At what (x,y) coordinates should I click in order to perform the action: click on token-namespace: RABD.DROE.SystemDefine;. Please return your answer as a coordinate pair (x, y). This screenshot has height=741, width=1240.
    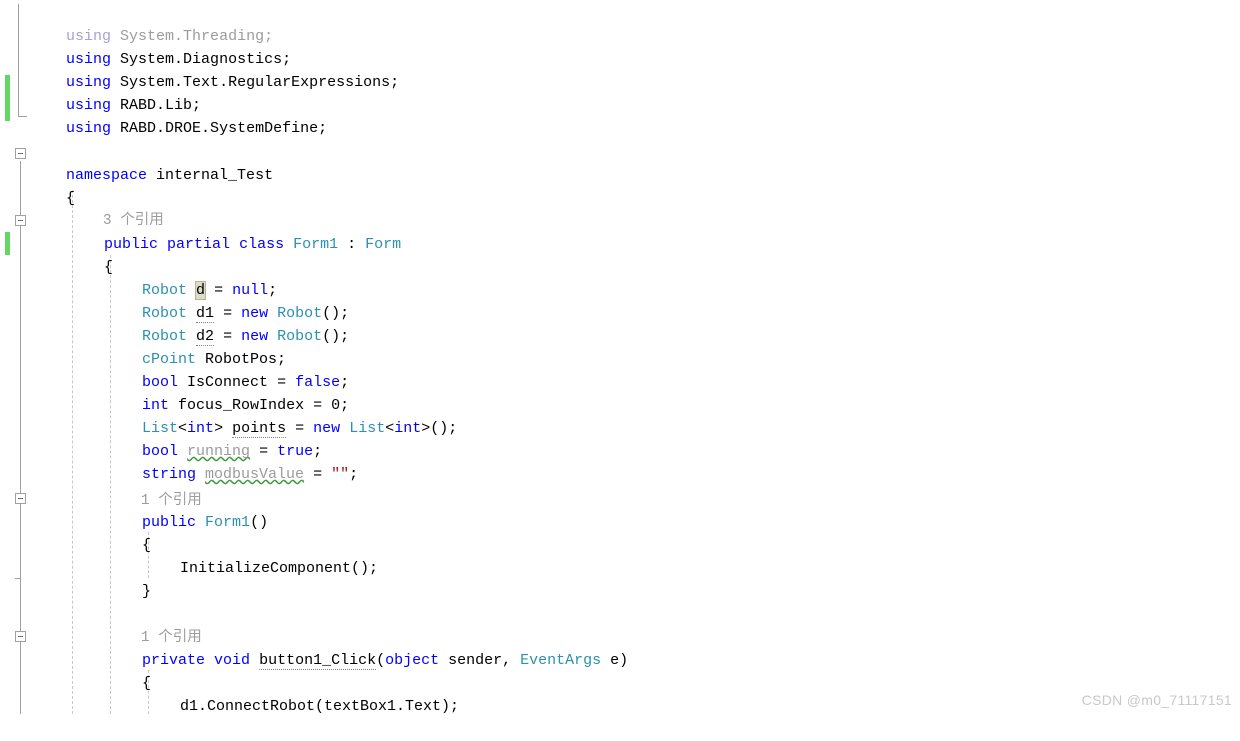
    Looking at the image, I should click on (224, 128).